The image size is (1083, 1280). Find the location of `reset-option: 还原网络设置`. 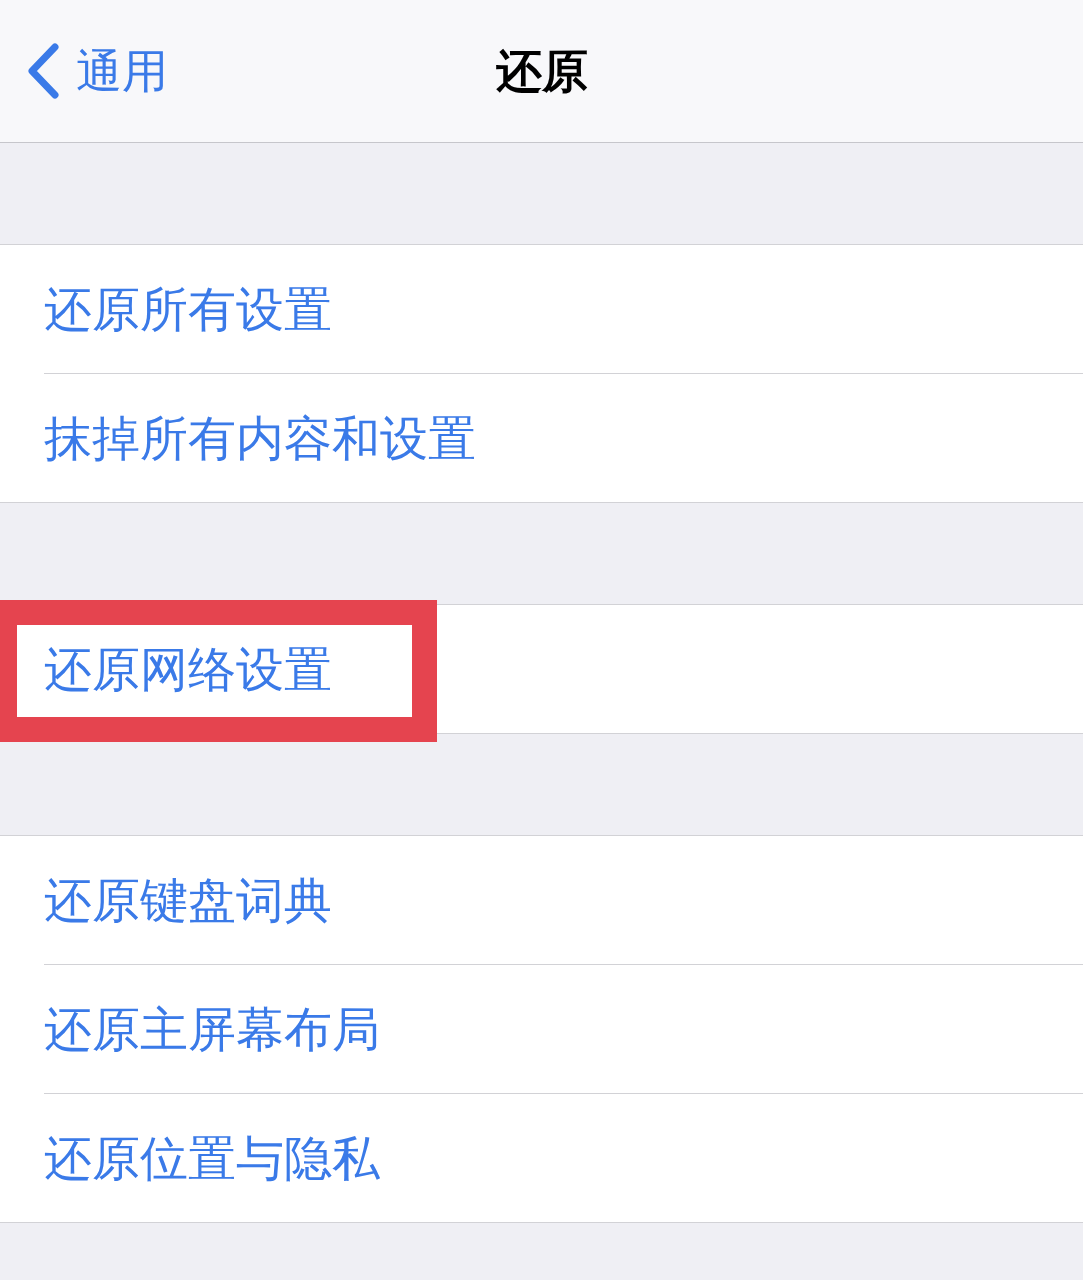

reset-option: 还原网络设置 is located at coordinates (541, 669).